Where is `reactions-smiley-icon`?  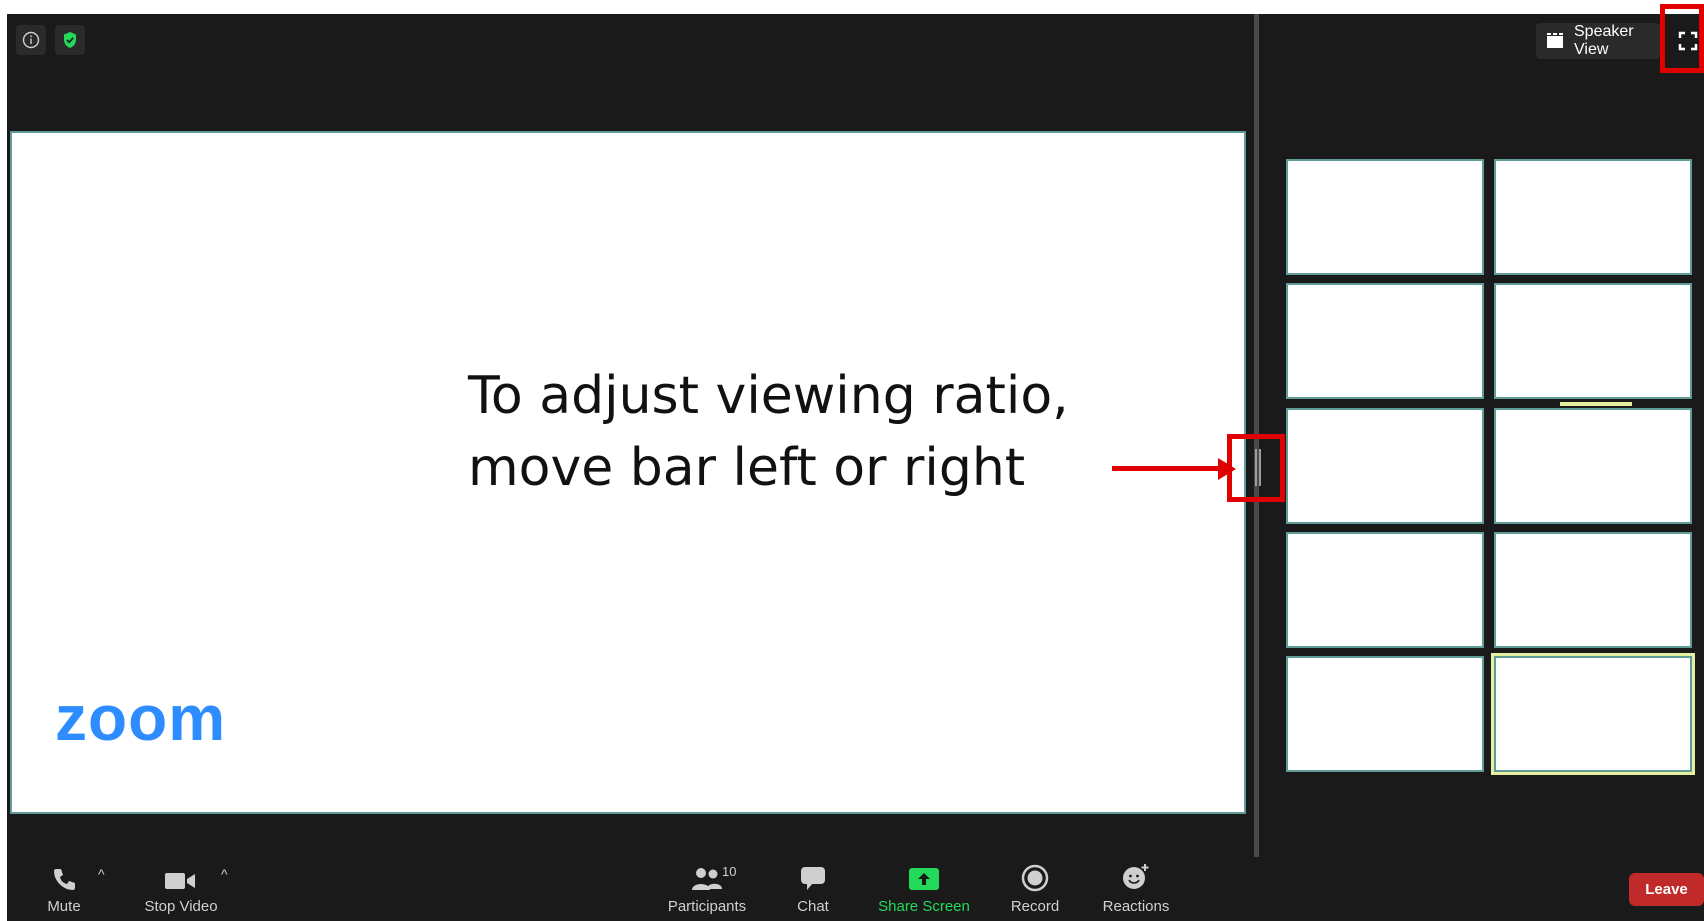
reactions-smiley-icon is located at coordinates (1136, 876).